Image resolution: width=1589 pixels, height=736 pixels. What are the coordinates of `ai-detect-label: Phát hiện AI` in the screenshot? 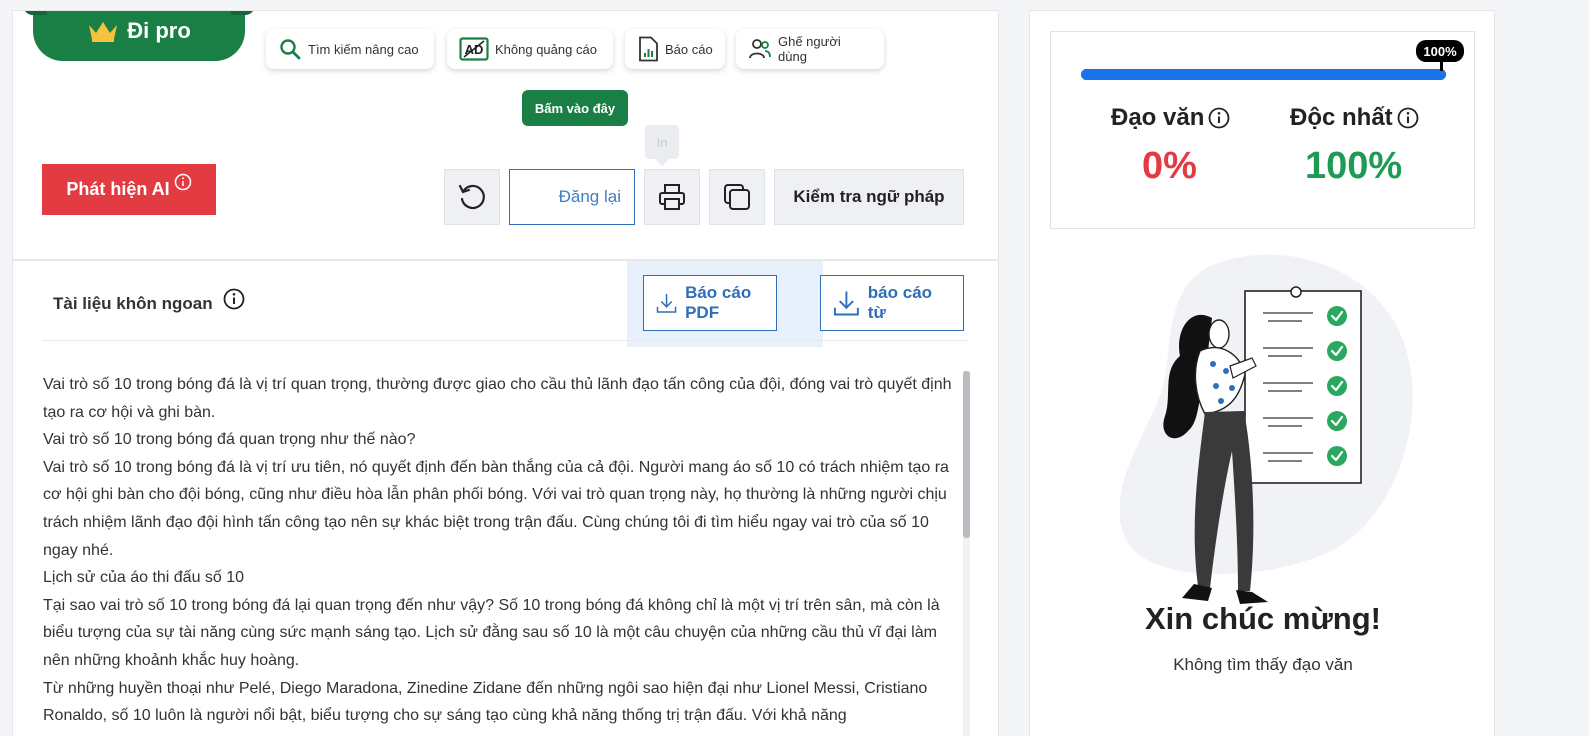 It's located at (118, 189).